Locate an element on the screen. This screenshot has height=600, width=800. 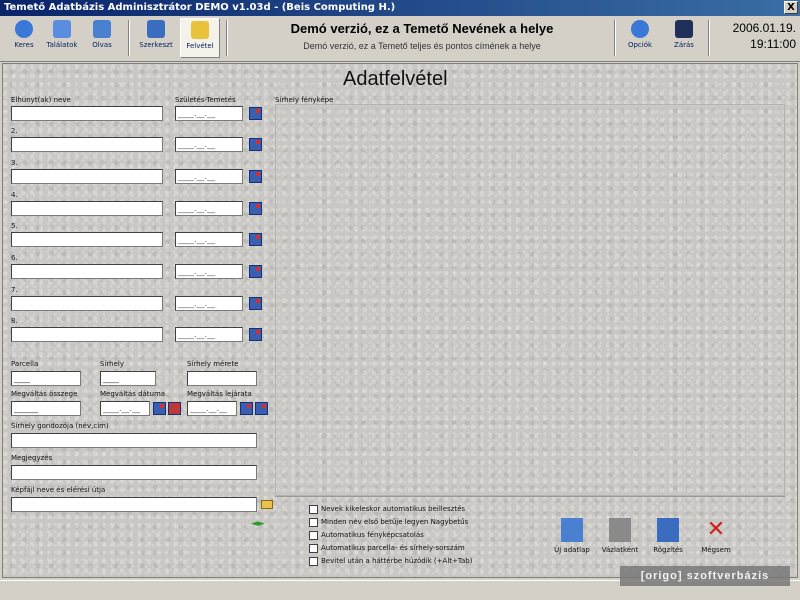
draft-icon is located at coordinates (620, 530).